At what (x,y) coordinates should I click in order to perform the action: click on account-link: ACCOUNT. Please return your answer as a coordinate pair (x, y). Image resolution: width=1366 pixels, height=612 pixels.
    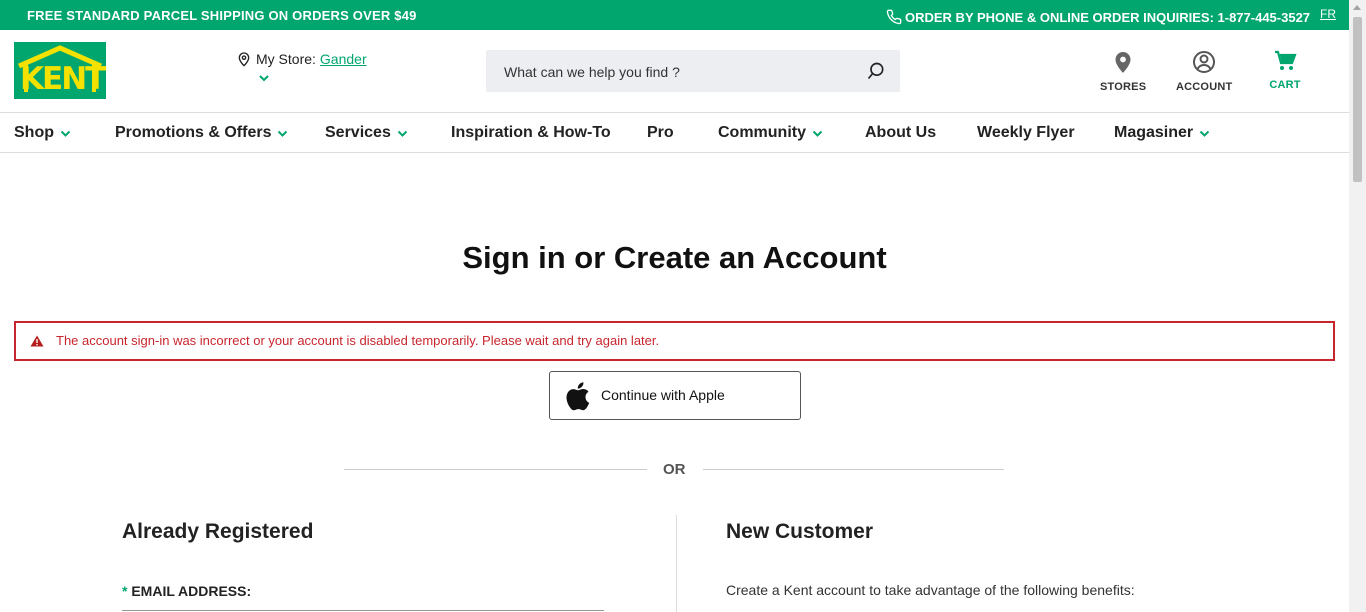
    Looking at the image, I should click on (1204, 71).